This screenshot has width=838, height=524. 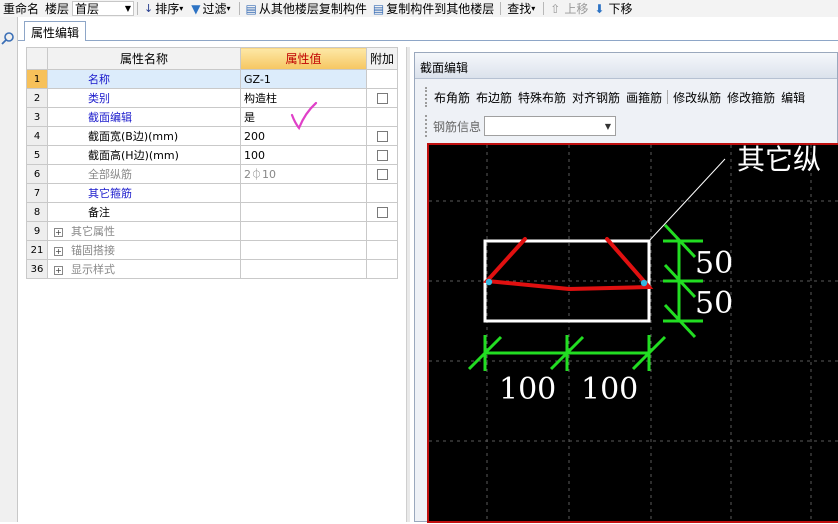 What do you see at coordinates (303, 58) in the screenshot?
I see `header-property-value: 属性值` at bounding box center [303, 58].